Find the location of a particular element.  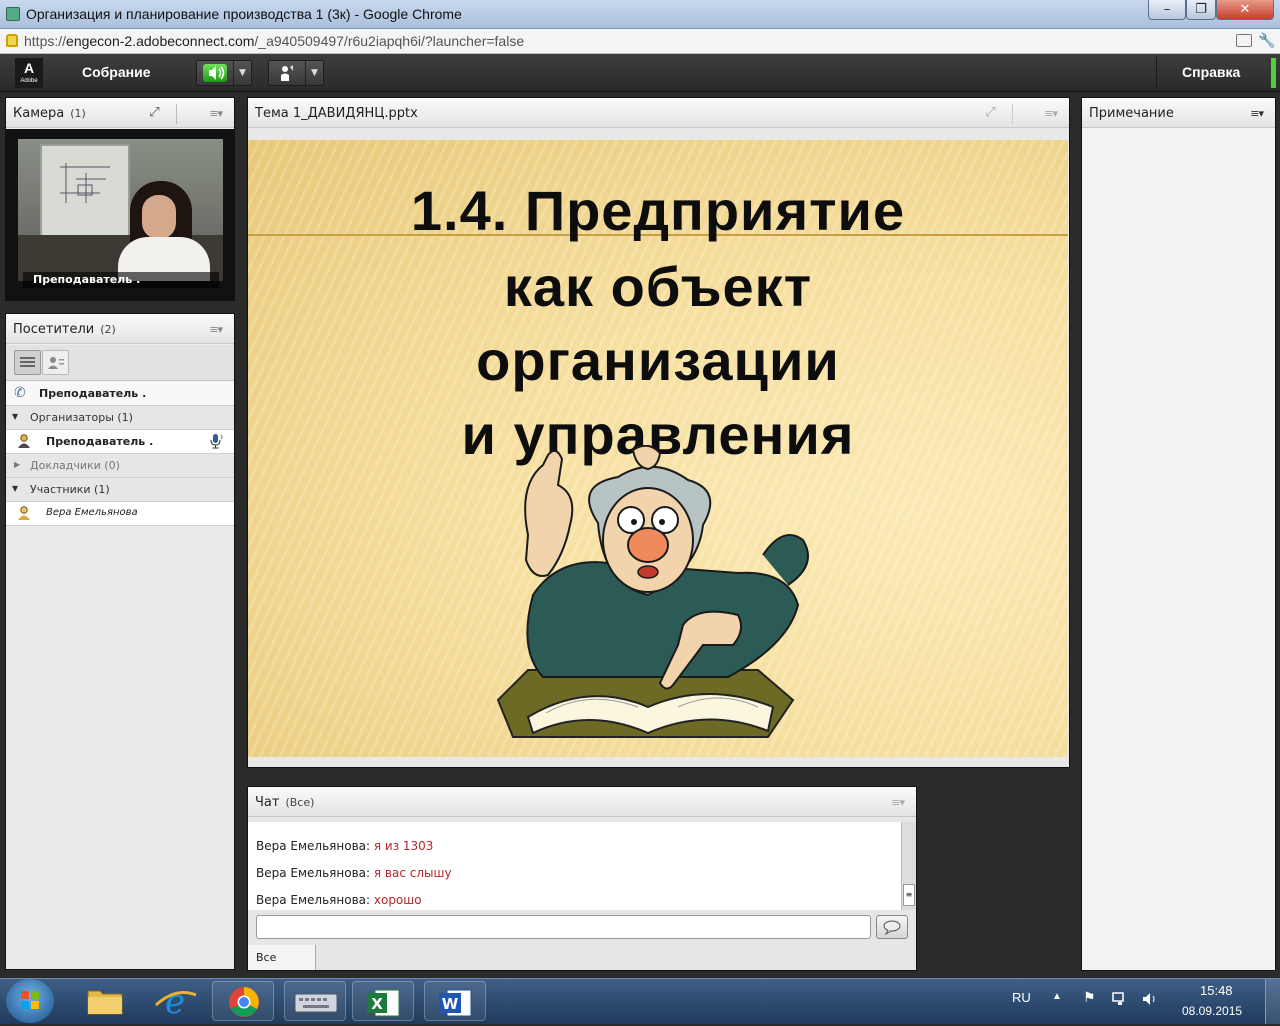

close-button: ✕ is located at coordinates (1245, 10).